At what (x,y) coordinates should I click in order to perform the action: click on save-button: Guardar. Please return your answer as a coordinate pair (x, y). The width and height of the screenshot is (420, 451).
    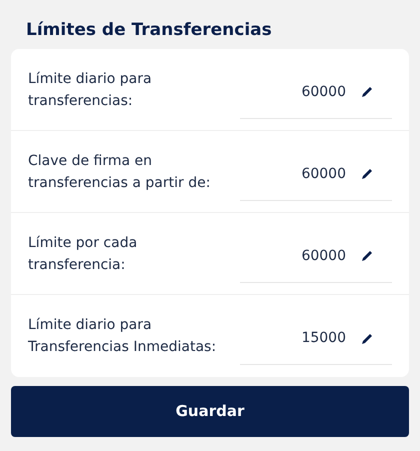
    Looking at the image, I should click on (210, 411).